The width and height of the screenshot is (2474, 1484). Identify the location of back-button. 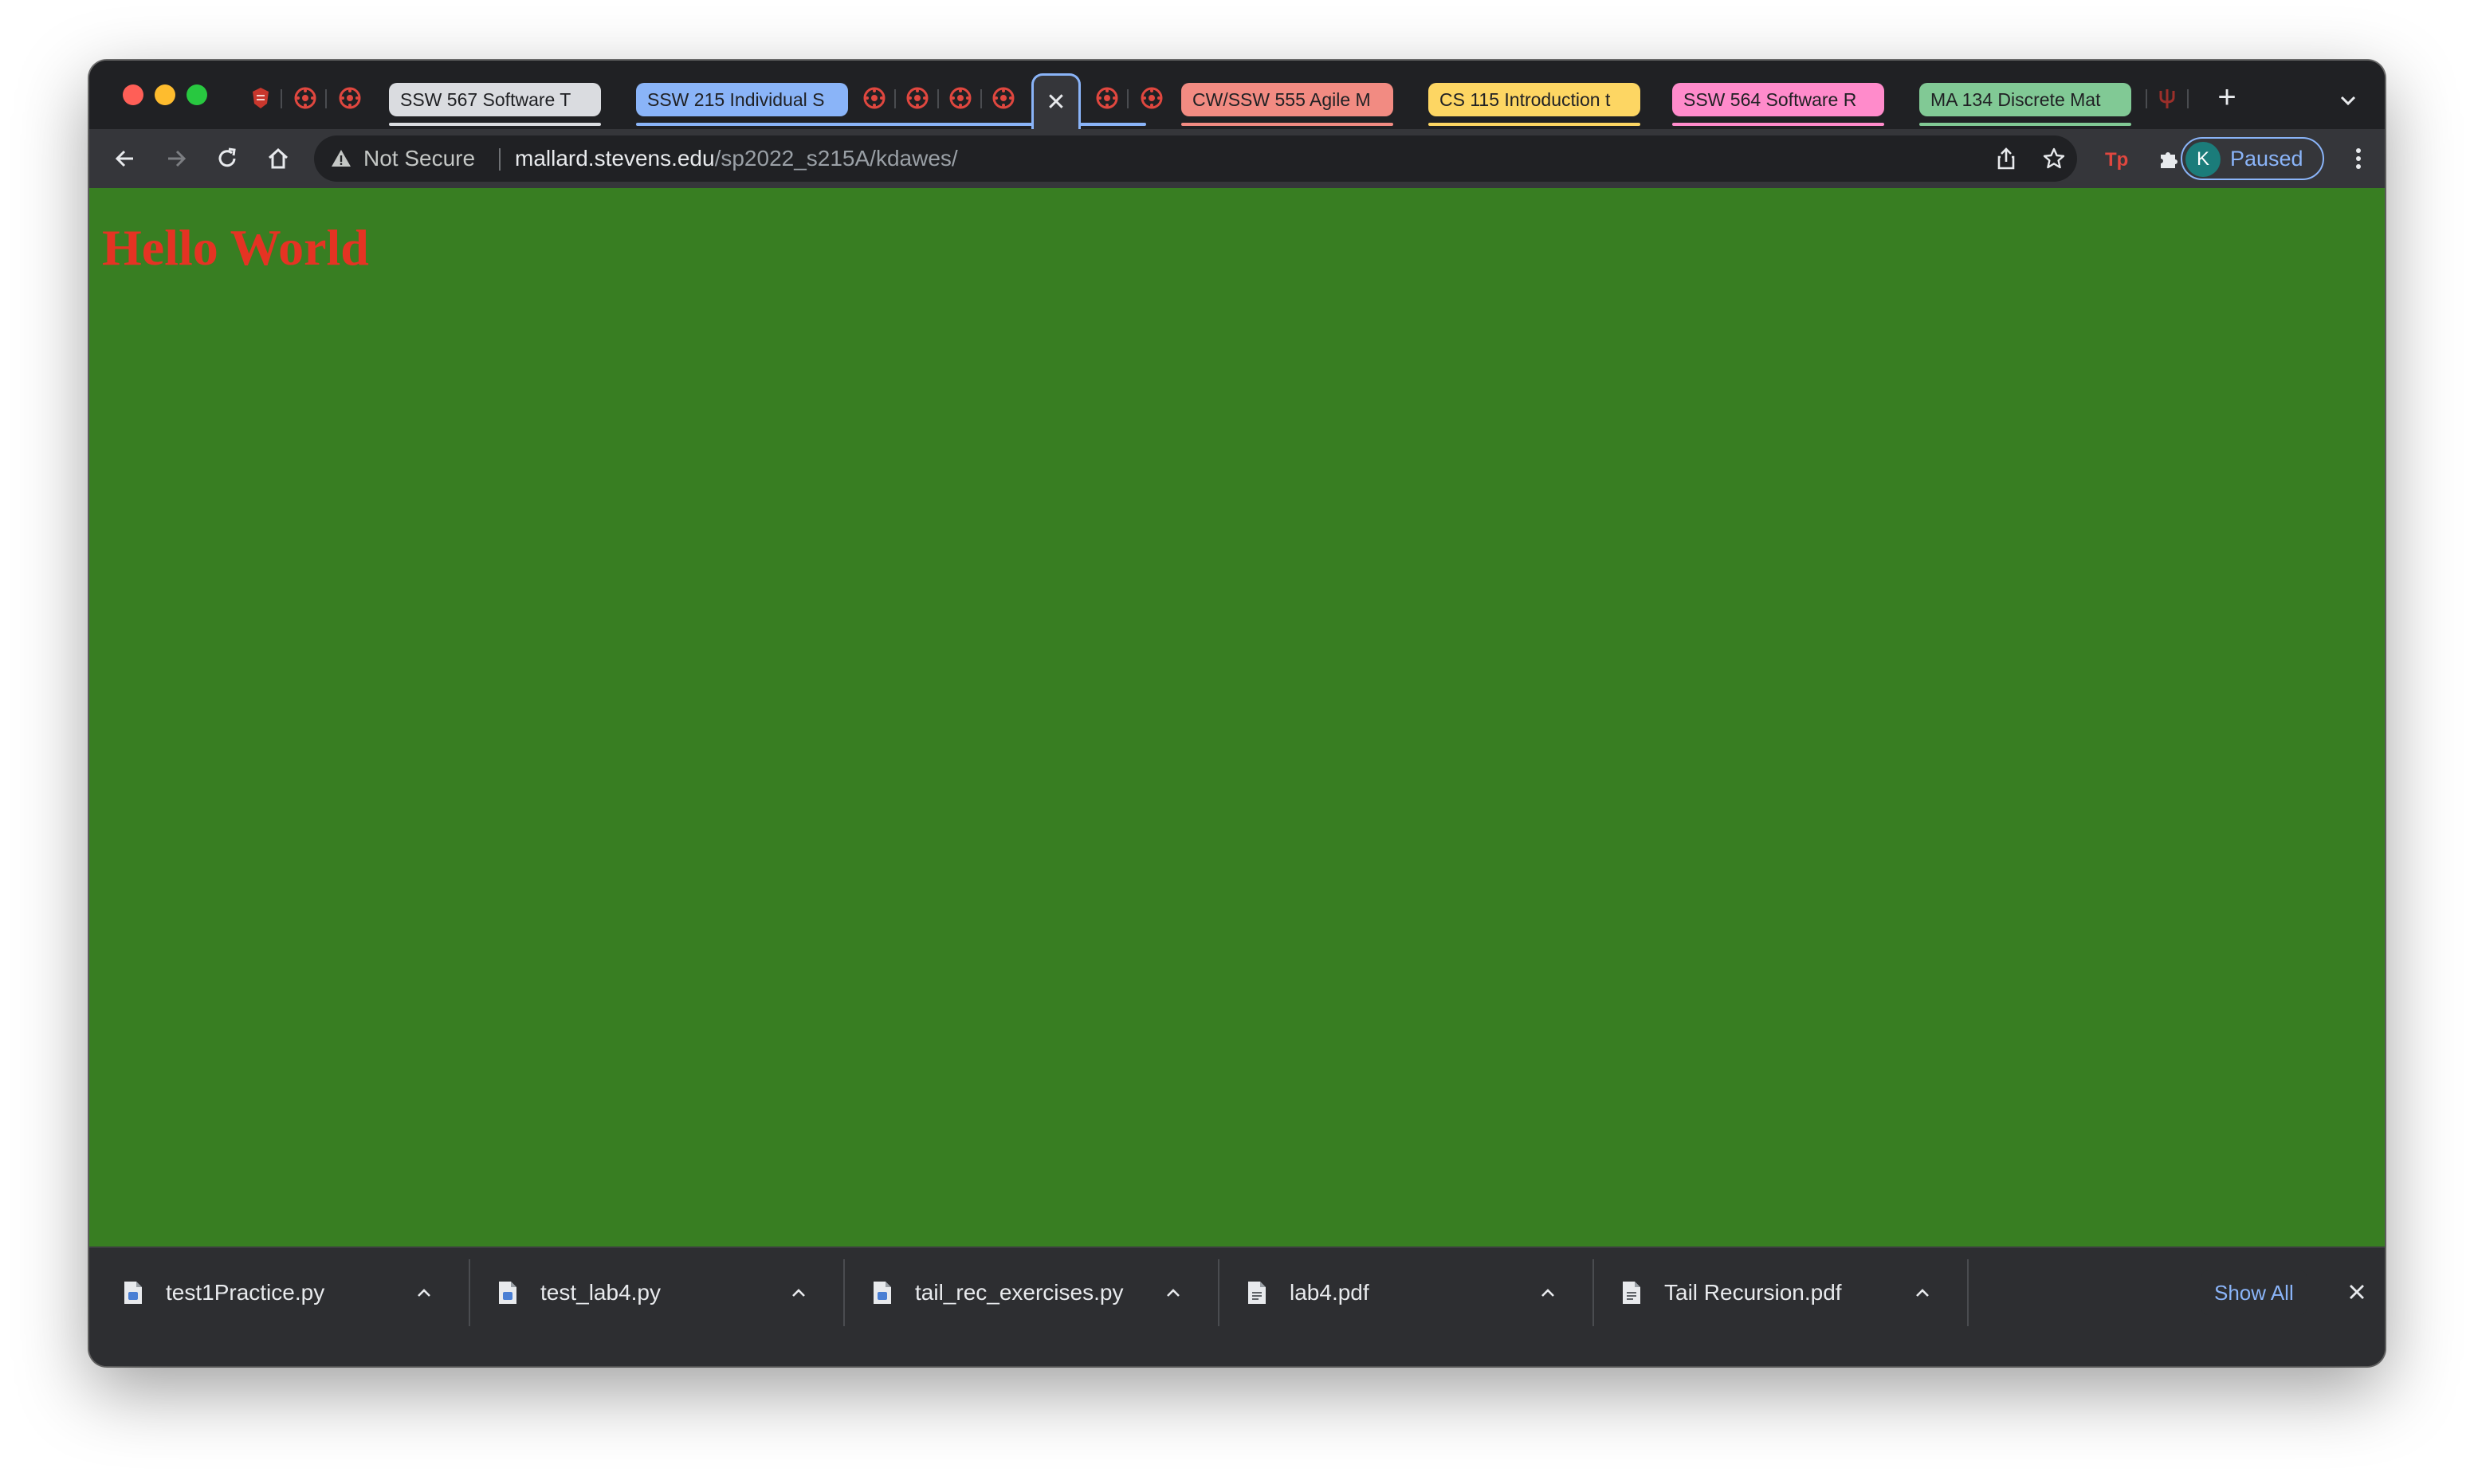
(125, 159).